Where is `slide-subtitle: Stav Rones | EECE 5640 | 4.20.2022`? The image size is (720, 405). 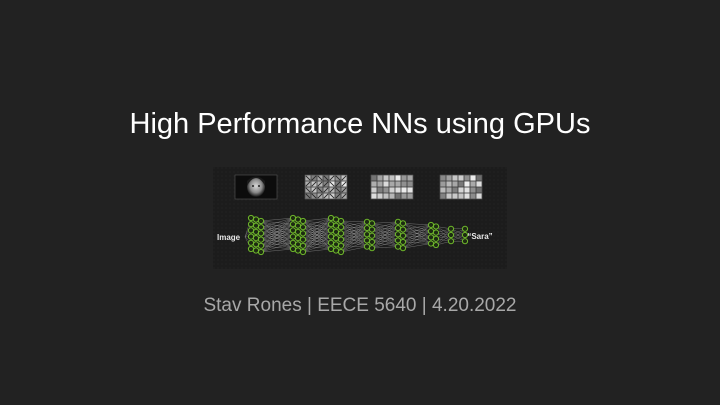 slide-subtitle: Stav Rones | EECE 5640 | 4.20.2022 is located at coordinates (360, 305).